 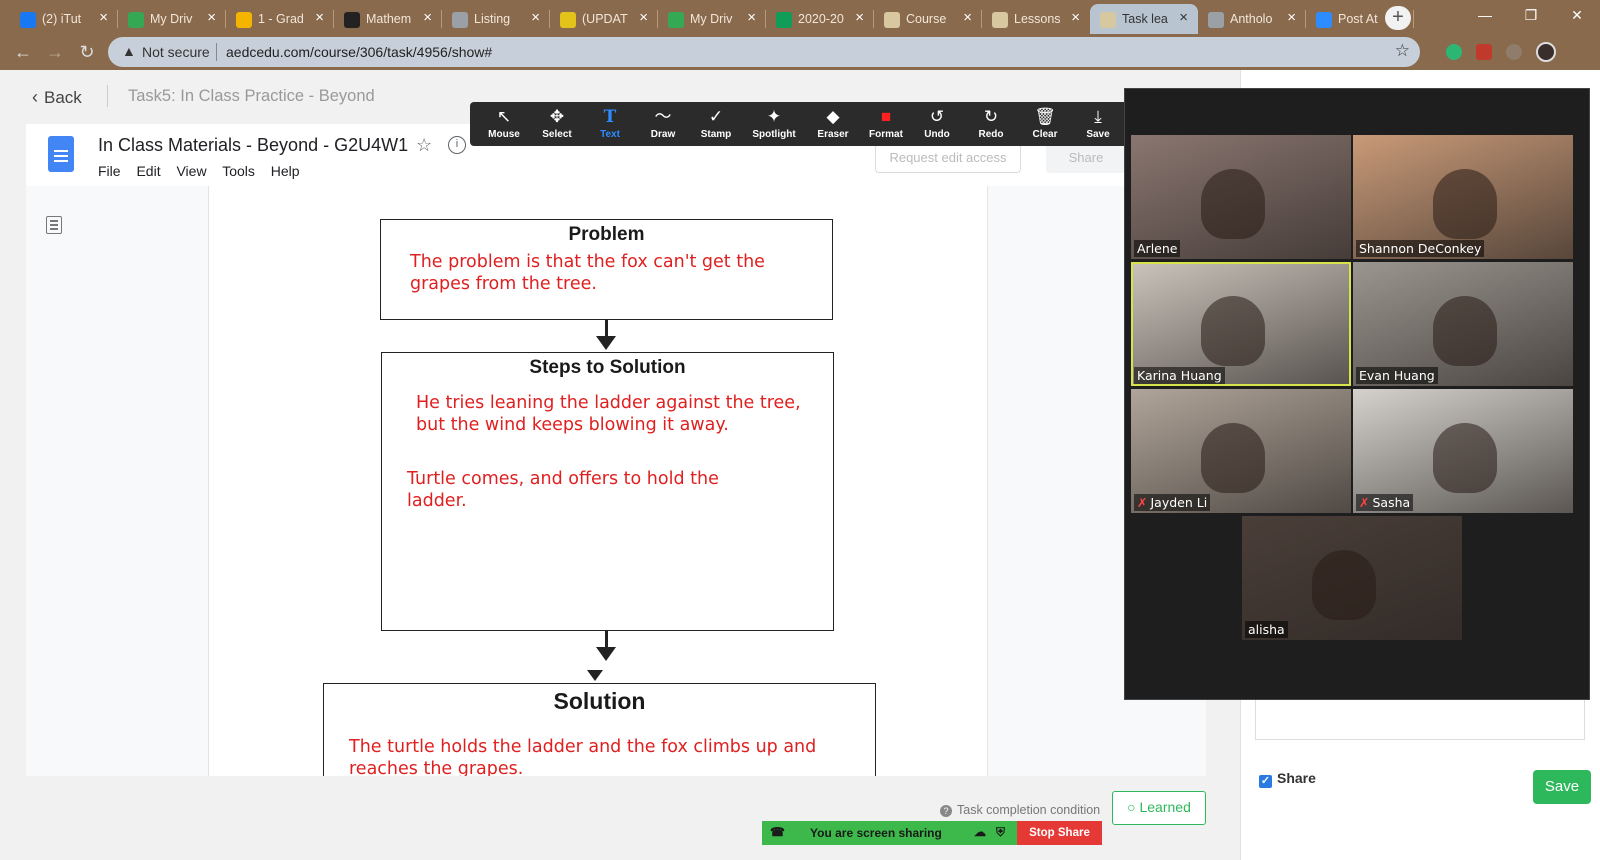 I want to click on tab-title: Listing, so click(x=492, y=19).